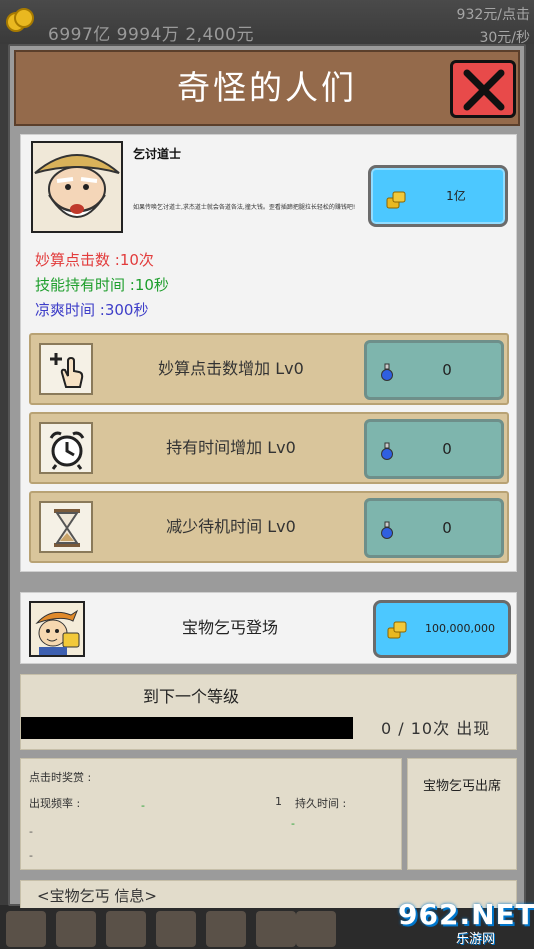 The height and width of the screenshot is (949, 534). What do you see at coordinates (211, 814) in the screenshot?
I see `reward-info-panel: 点击时奖赏 : 出现频率 : - 1 持久时间 : - - -` at bounding box center [211, 814].